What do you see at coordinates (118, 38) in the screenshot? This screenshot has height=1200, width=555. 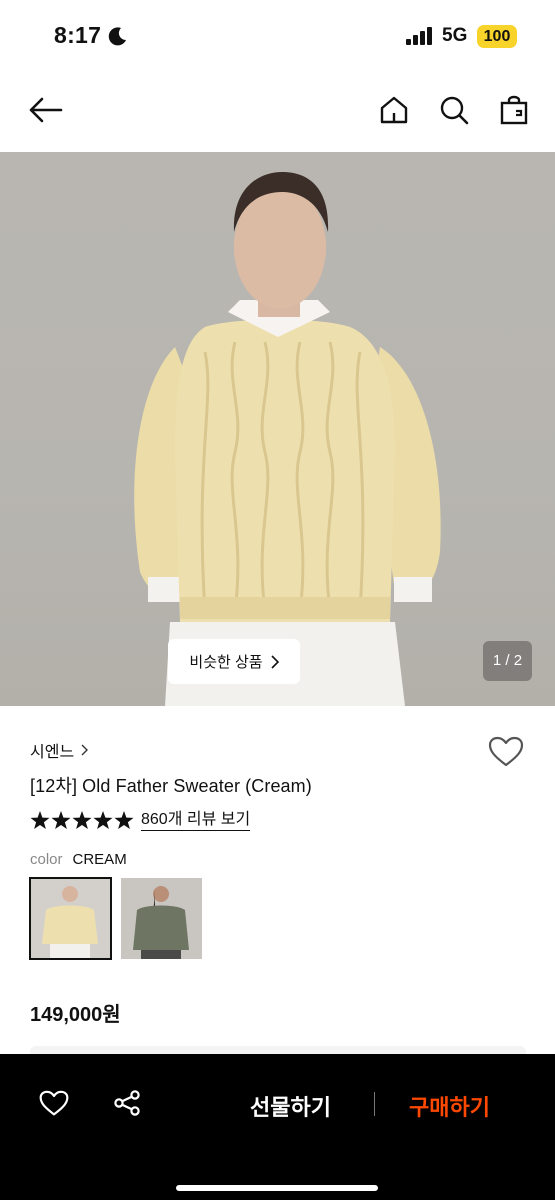 I see `moon-icon` at bounding box center [118, 38].